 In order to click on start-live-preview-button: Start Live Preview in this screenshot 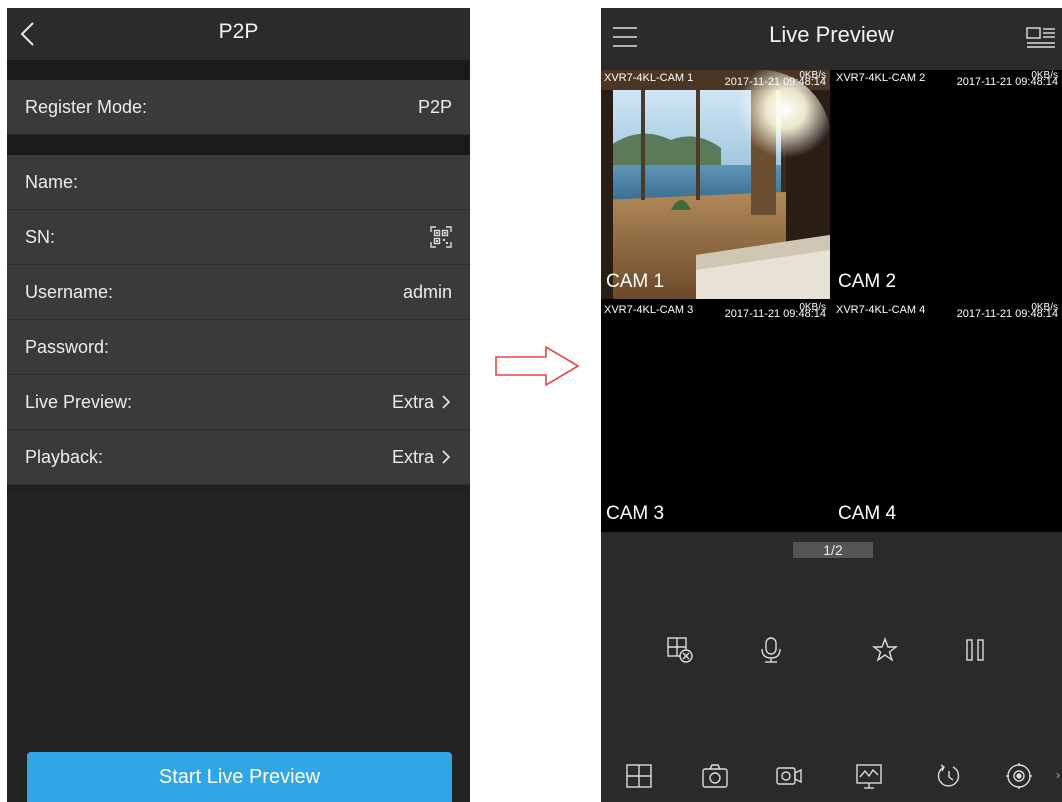, I will do `click(239, 777)`.